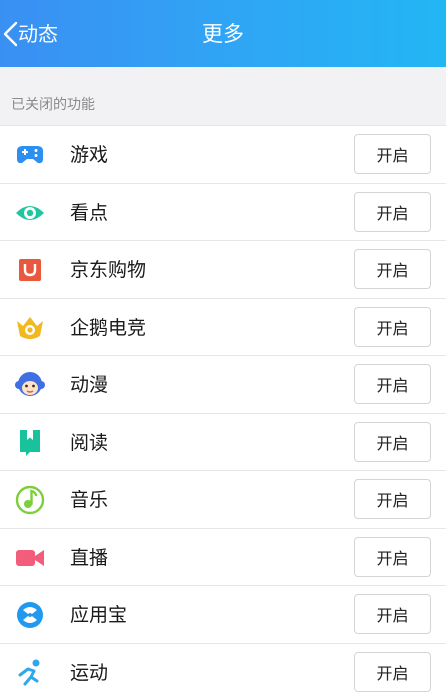  Describe the element at coordinates (30, 270) in the screenshot. I see `shopping-bag-icon` at that location.